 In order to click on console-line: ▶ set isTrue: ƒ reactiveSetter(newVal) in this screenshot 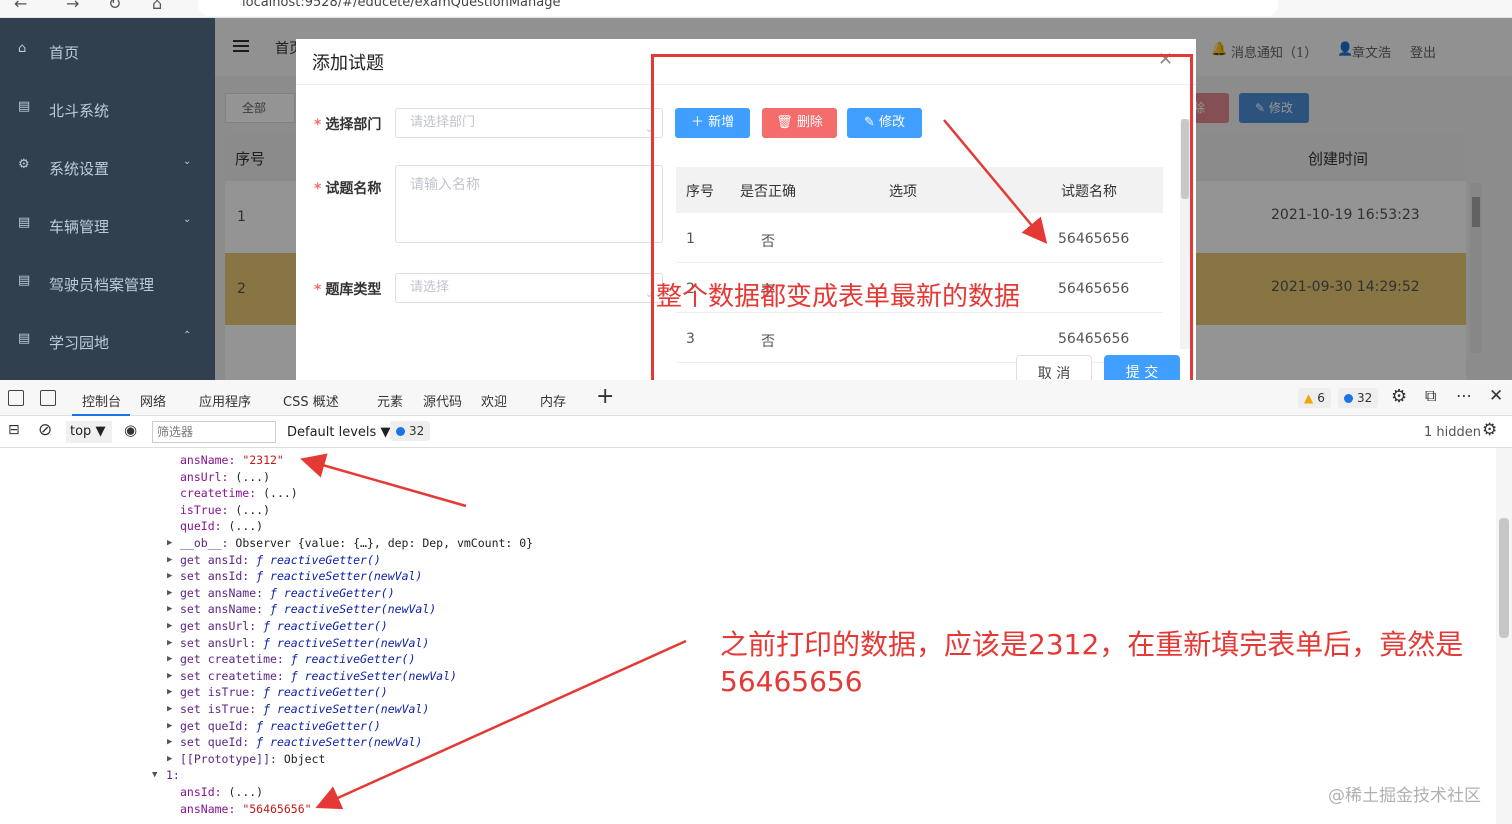, I will do `click(298, 709)`.